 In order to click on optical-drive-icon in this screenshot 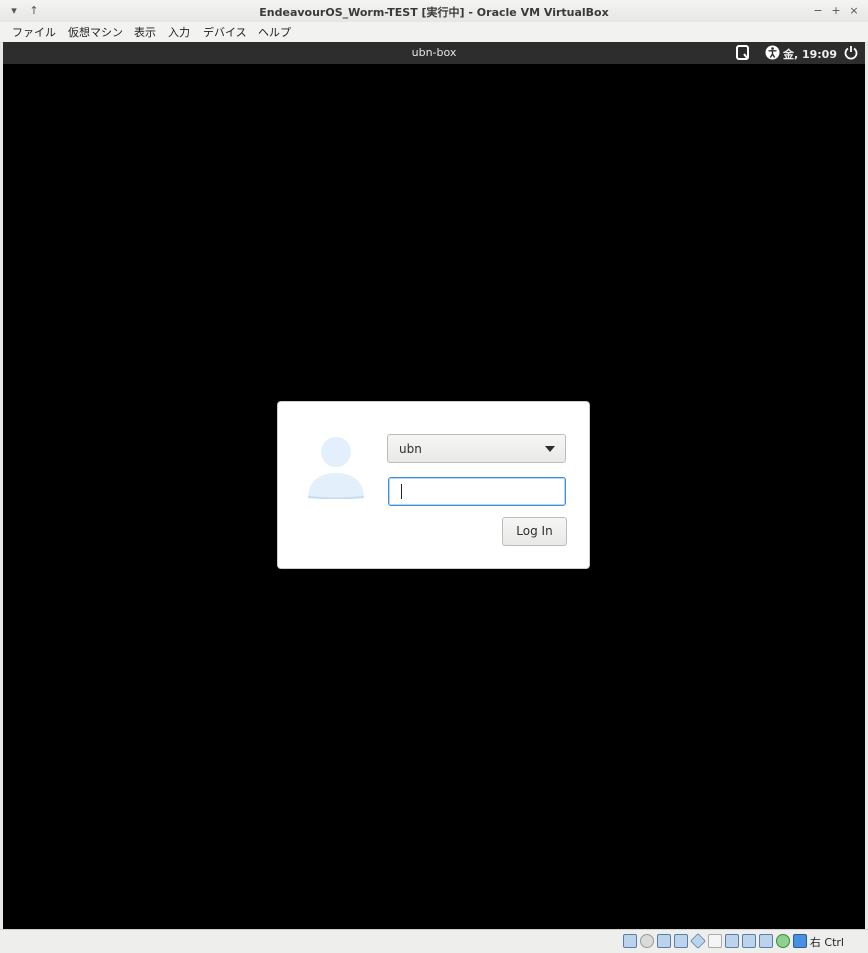, I will do `click(647, 941)`.